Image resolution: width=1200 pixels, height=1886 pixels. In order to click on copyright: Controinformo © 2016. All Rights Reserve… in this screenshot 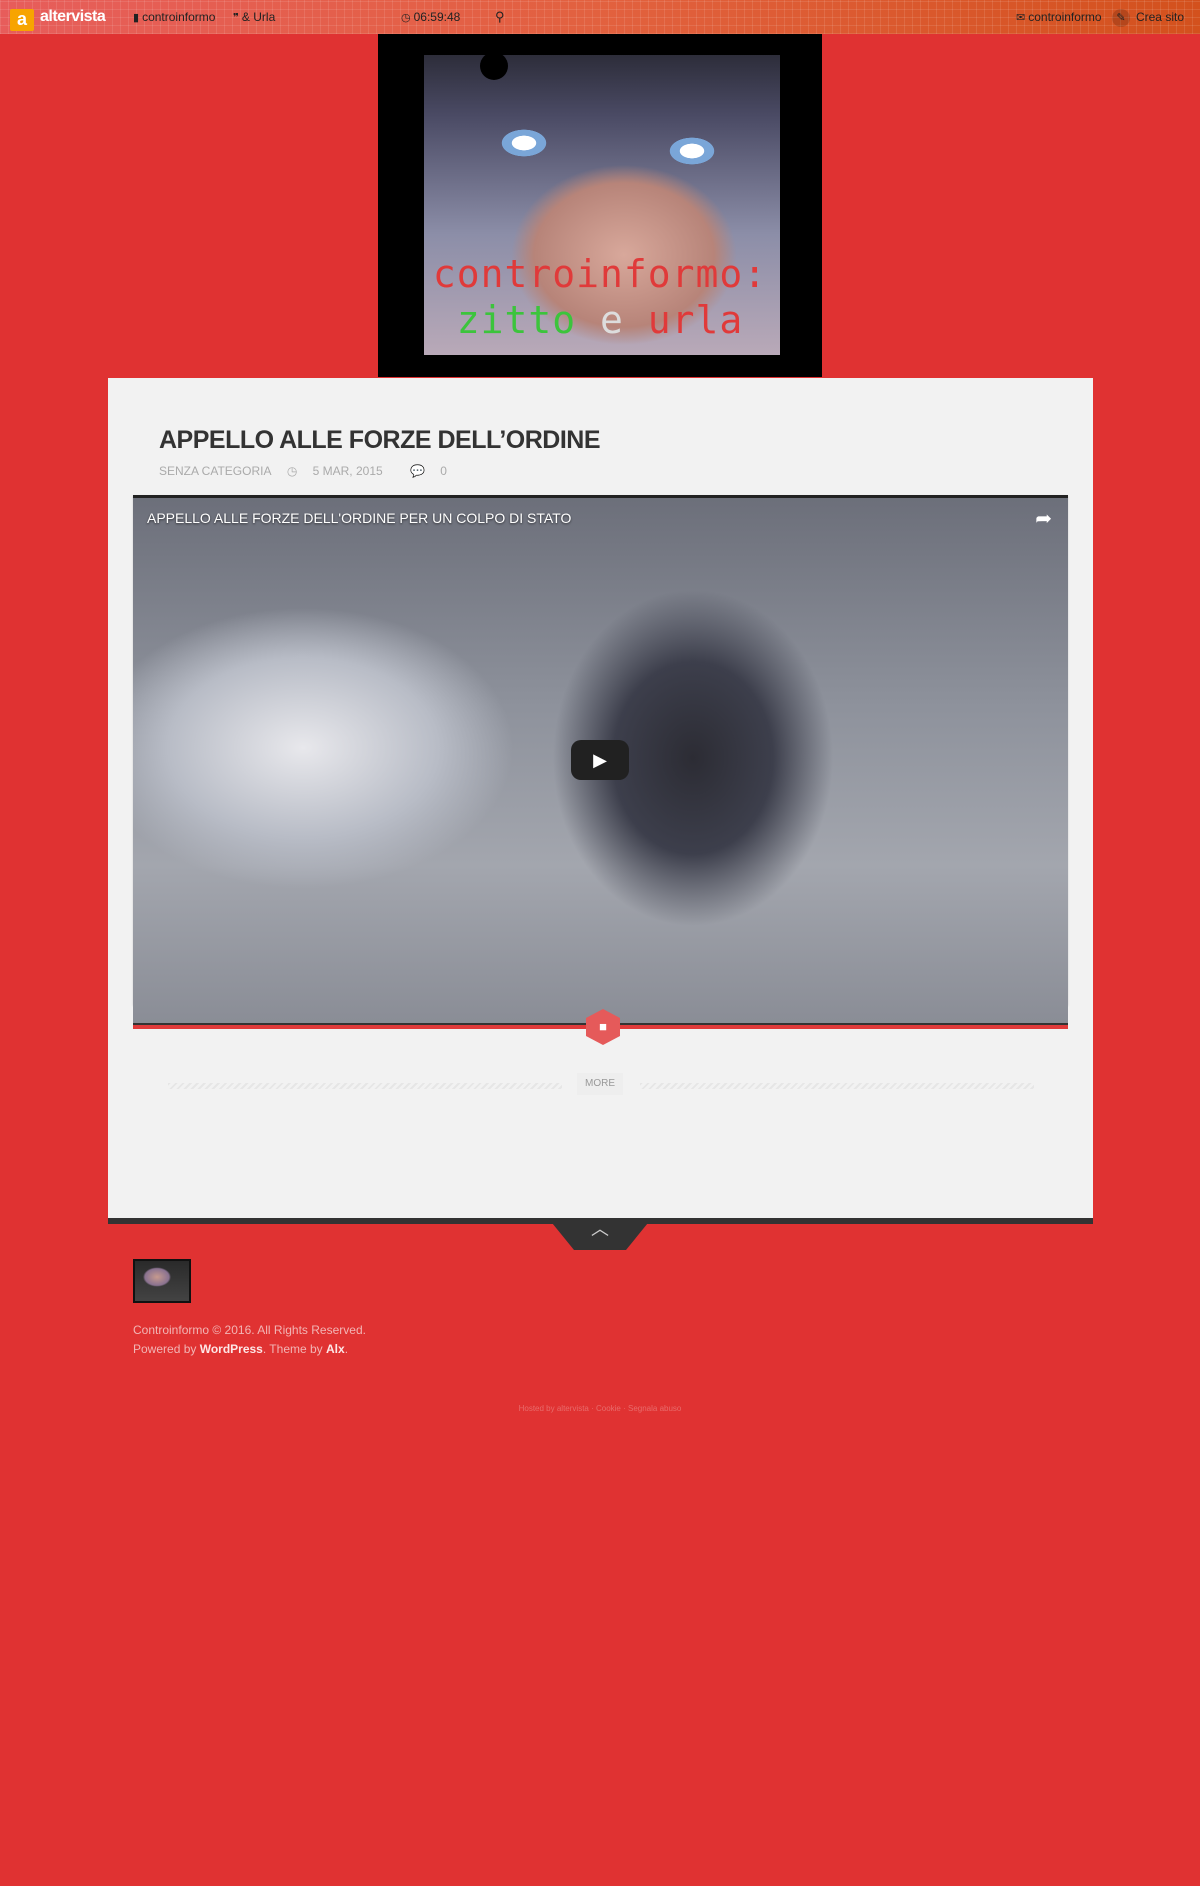, I will do `click(249, 1330)`.